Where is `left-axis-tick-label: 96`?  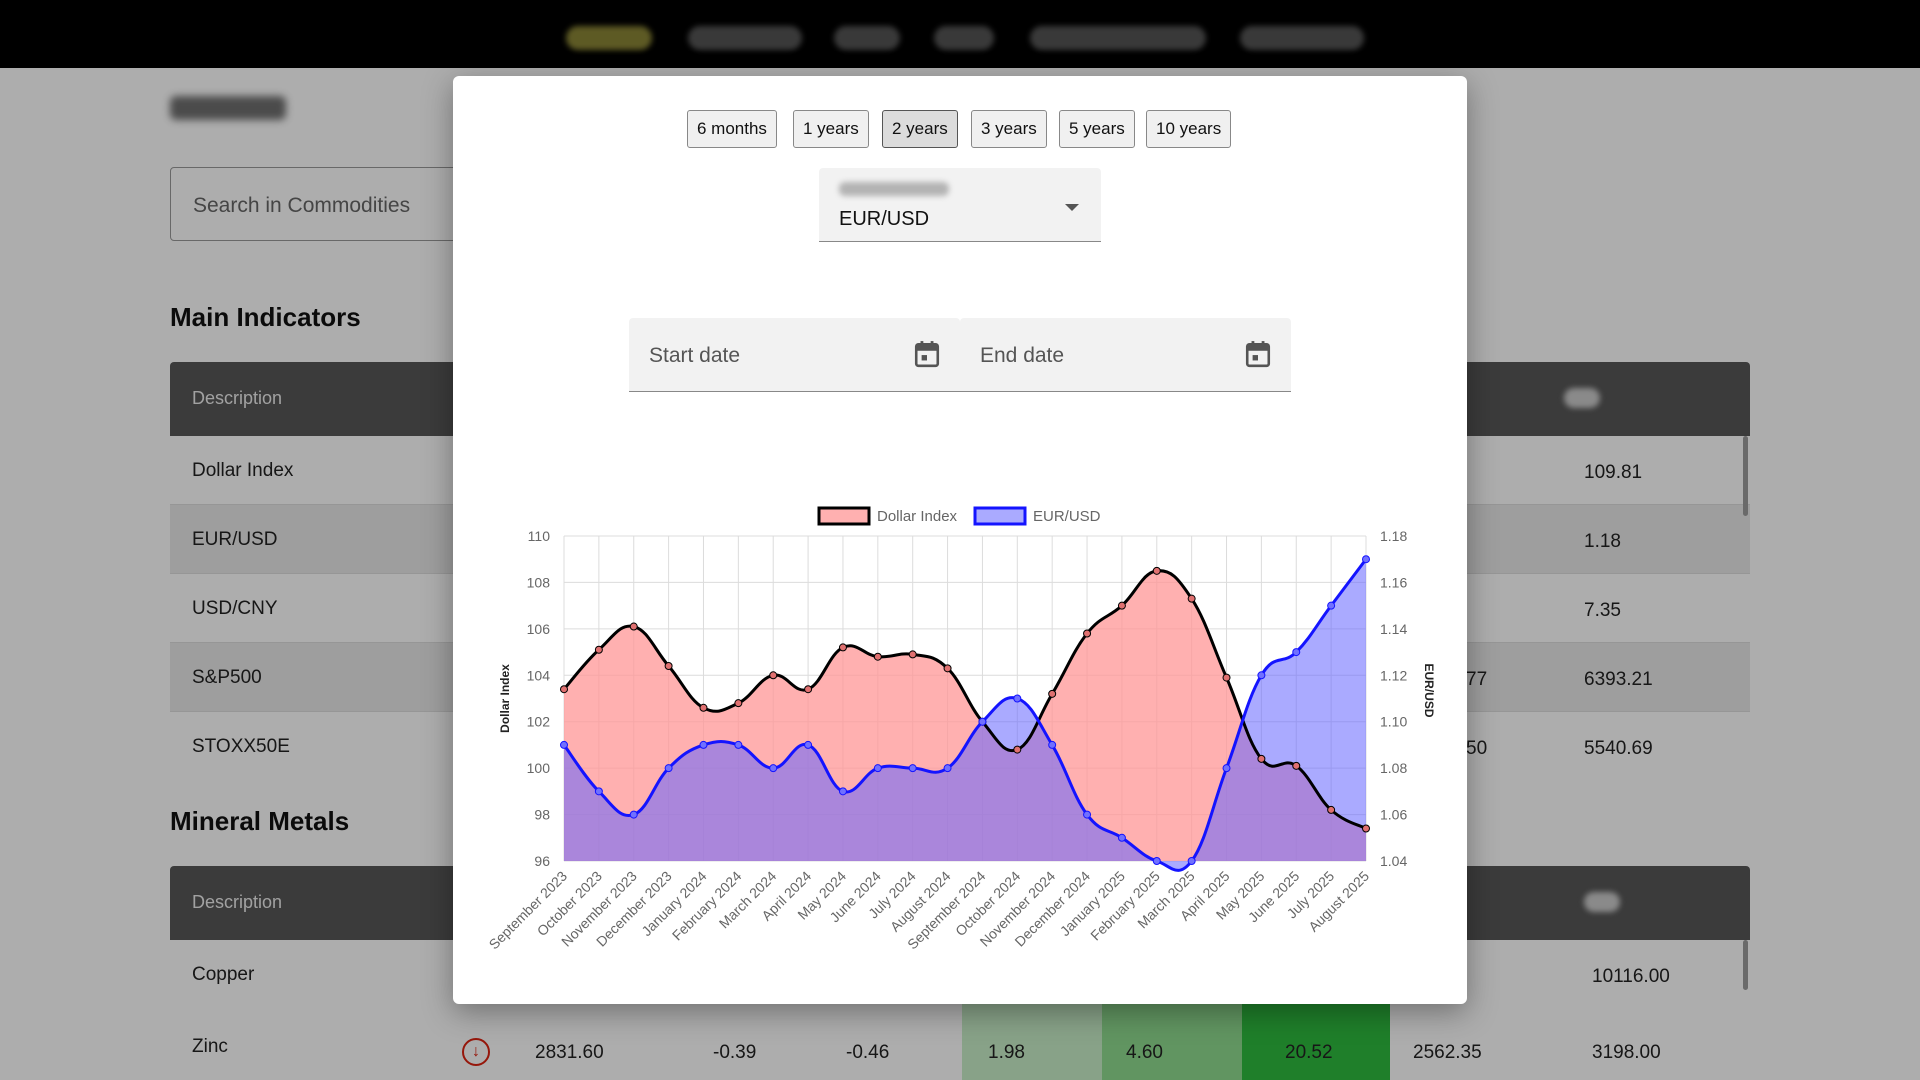 left-axis-tick-label: 96 is located at coordinates (542, 861).